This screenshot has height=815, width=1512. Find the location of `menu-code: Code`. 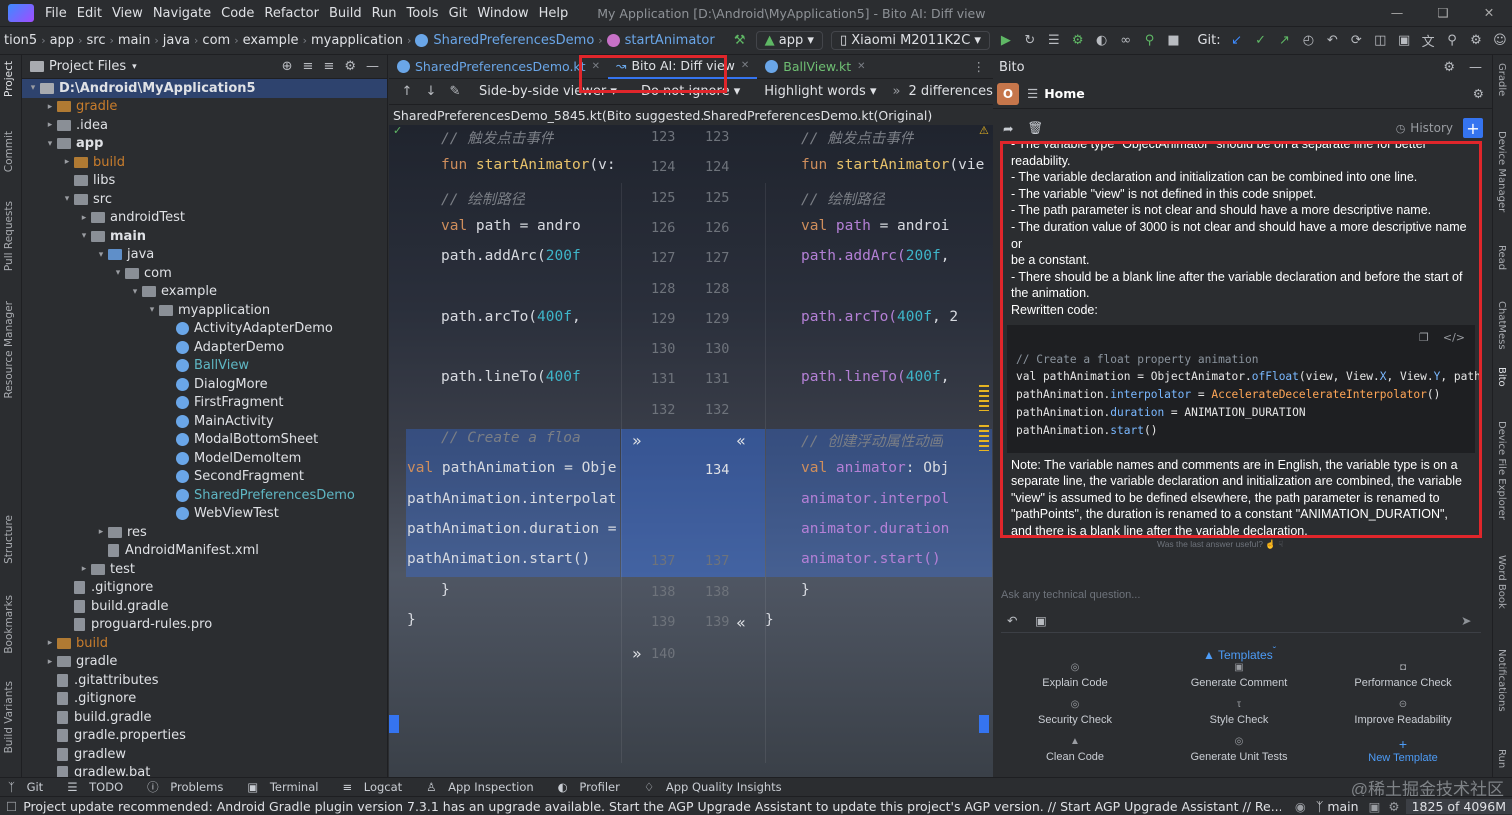

menu-code: Code is located at coordinates (237, 13).